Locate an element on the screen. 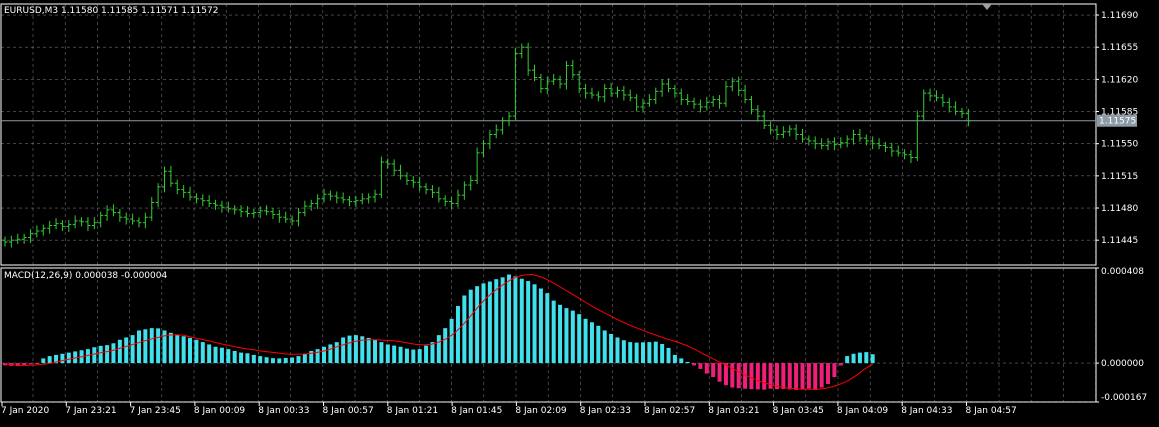  time-axis-label: 8 Jan 03:21 is located at coordinates (733, 411).